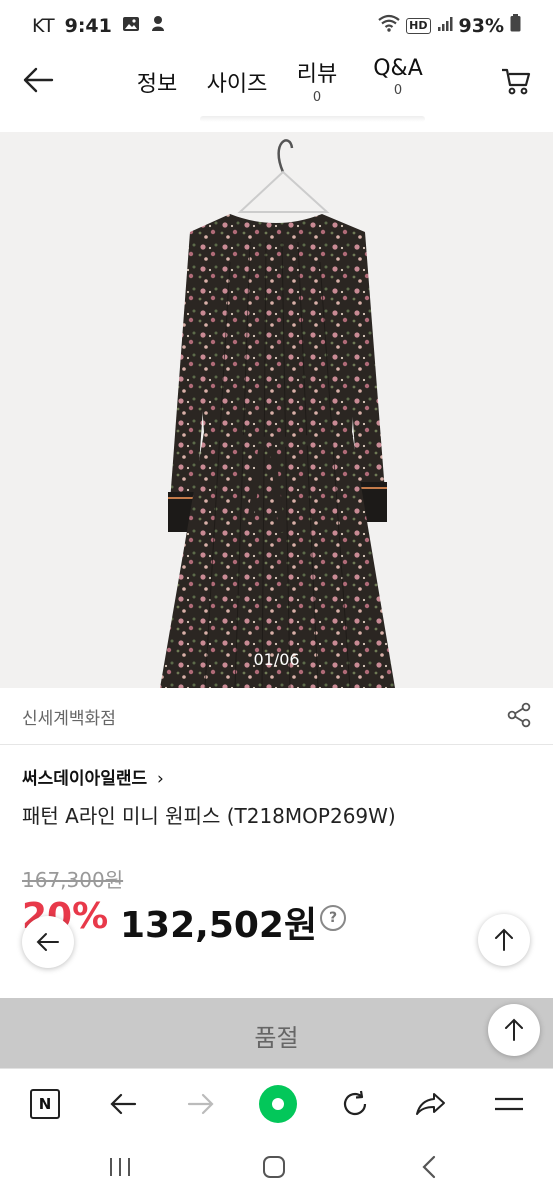  What do you see at coordinates (317, 74) in the screenshot?
I see `tab-review-label: 리뷰` at bounding box center [317, 74].